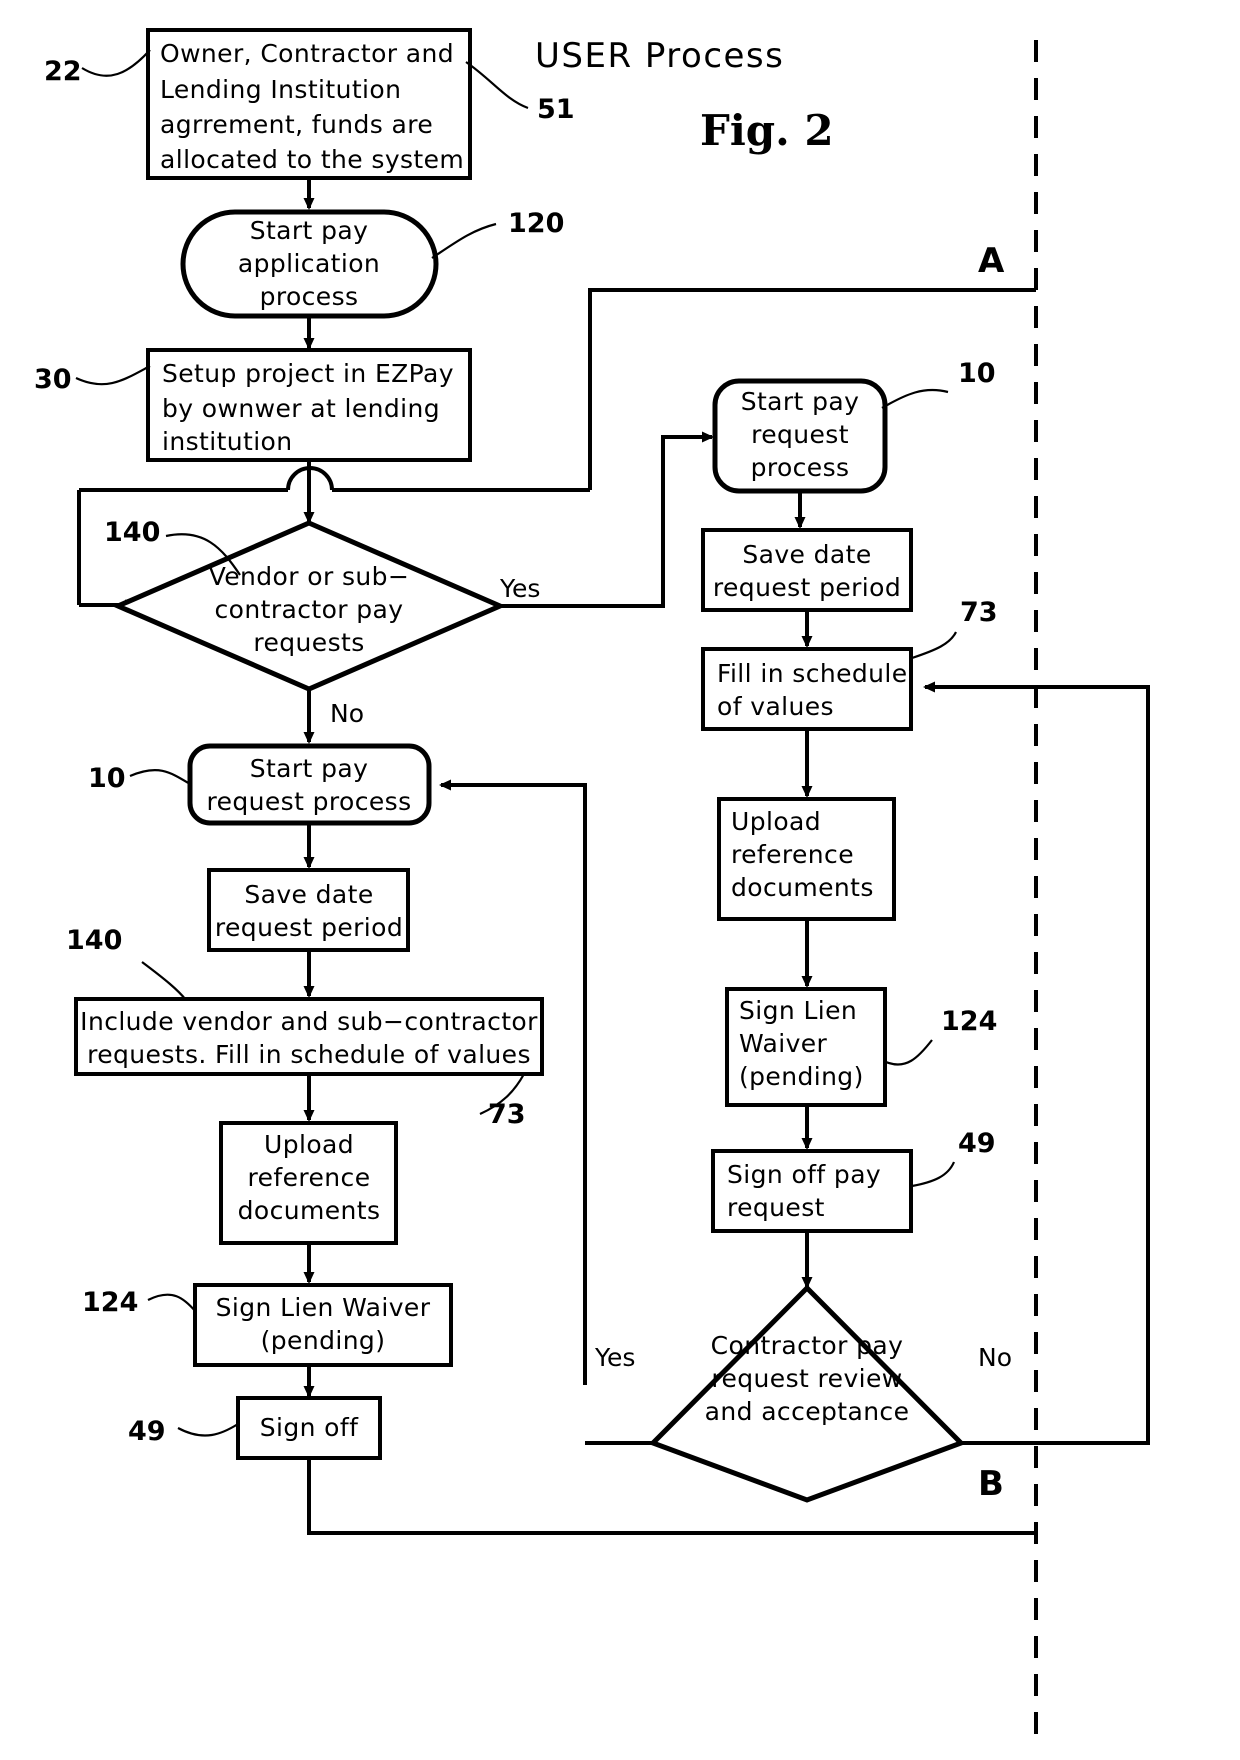  What do you see at coordinates (801, 1076) in the screenshot?
I see `right-sign-lien-line-3: (pending)` at bounding box center [801, 1076].